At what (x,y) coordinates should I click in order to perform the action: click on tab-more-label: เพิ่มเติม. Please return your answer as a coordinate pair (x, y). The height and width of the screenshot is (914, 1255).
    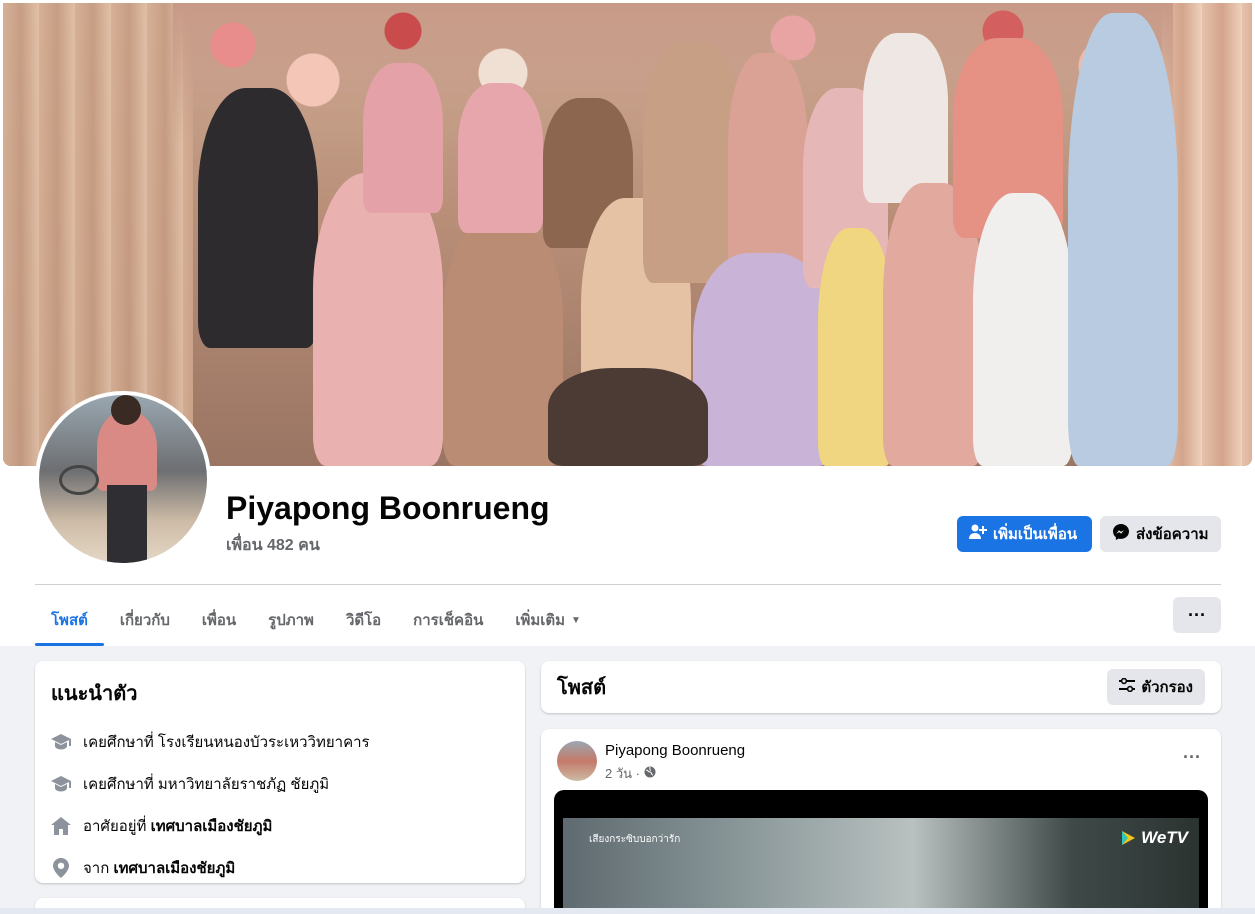
    Looking at the image, I should click on (540, 620).